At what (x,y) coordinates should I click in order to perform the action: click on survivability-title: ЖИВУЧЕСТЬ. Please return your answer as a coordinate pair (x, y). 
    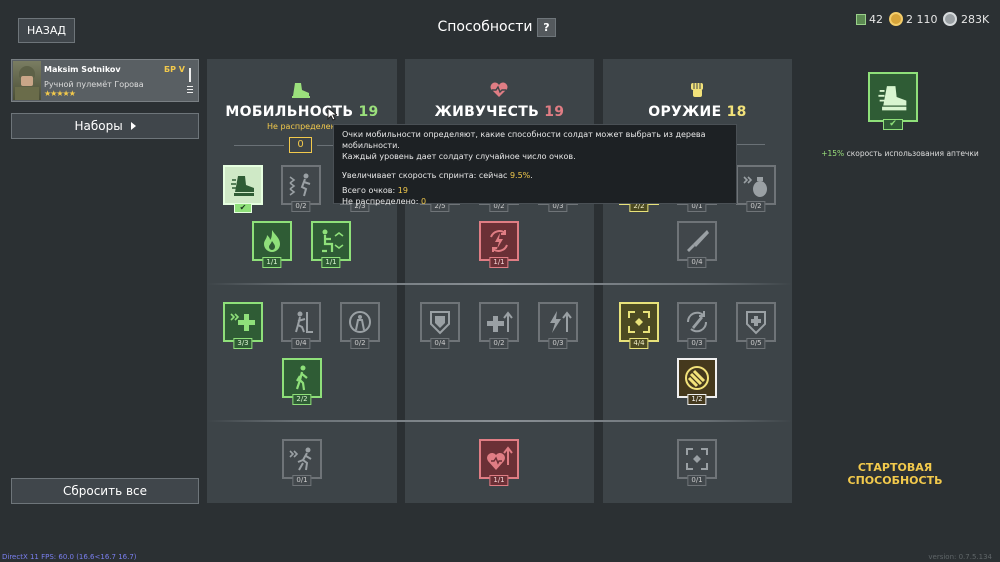
    Looking at the image, I should click on (487, 112).